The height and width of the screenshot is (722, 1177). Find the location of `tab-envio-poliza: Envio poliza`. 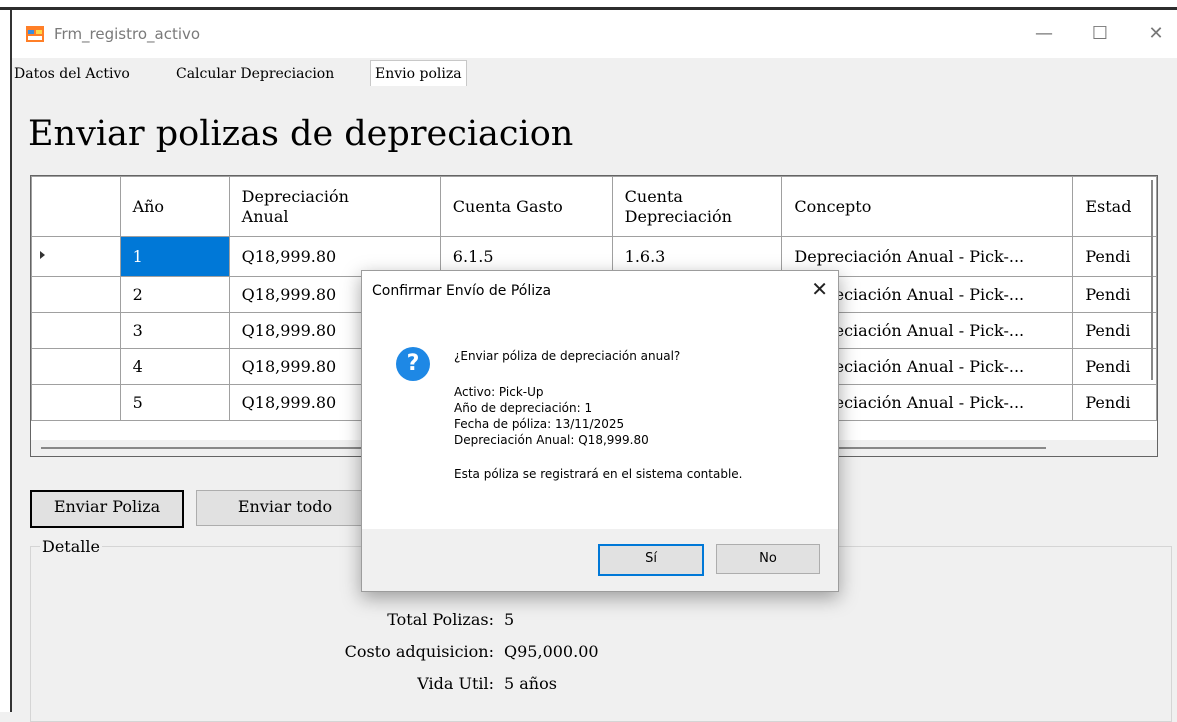

tab-envio-poliza: Envio poliza is located at coordinates (418, 73).